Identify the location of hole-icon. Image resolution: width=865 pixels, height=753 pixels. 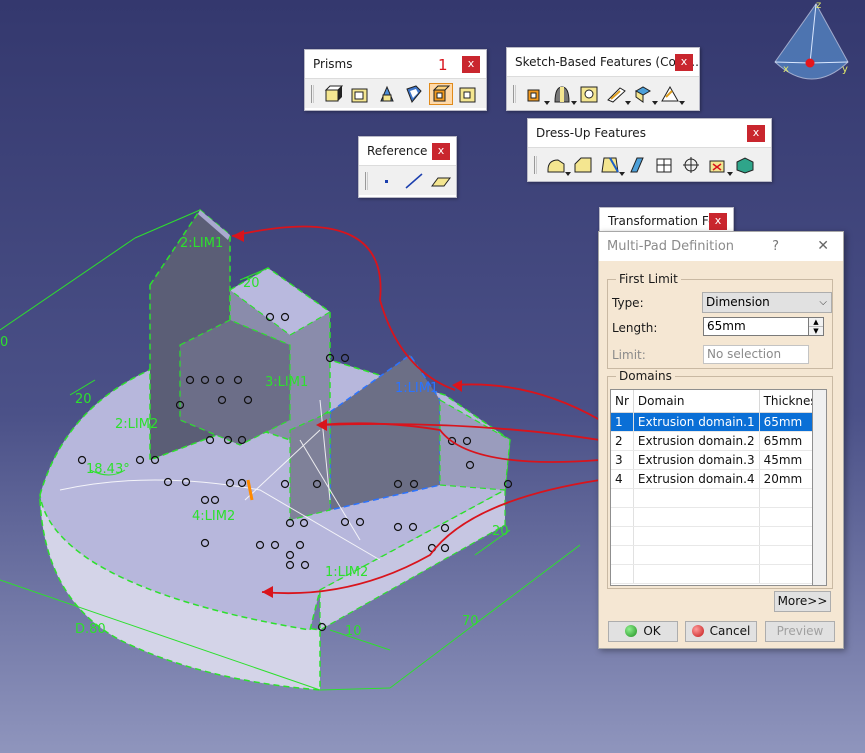
(589, 94).